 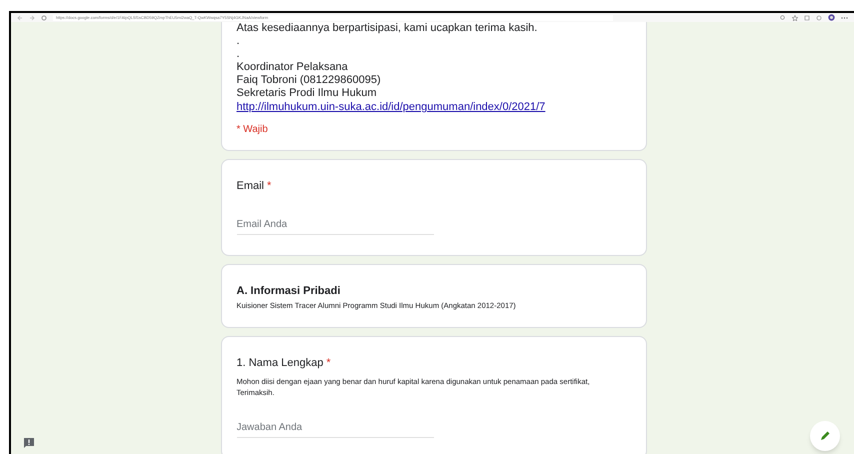 What do you see at coordinates (307, 93) in the screenshot?
I see `description-line: Sekretaris Prodi Ilmu Hukum` at bounding box center [307, 93].